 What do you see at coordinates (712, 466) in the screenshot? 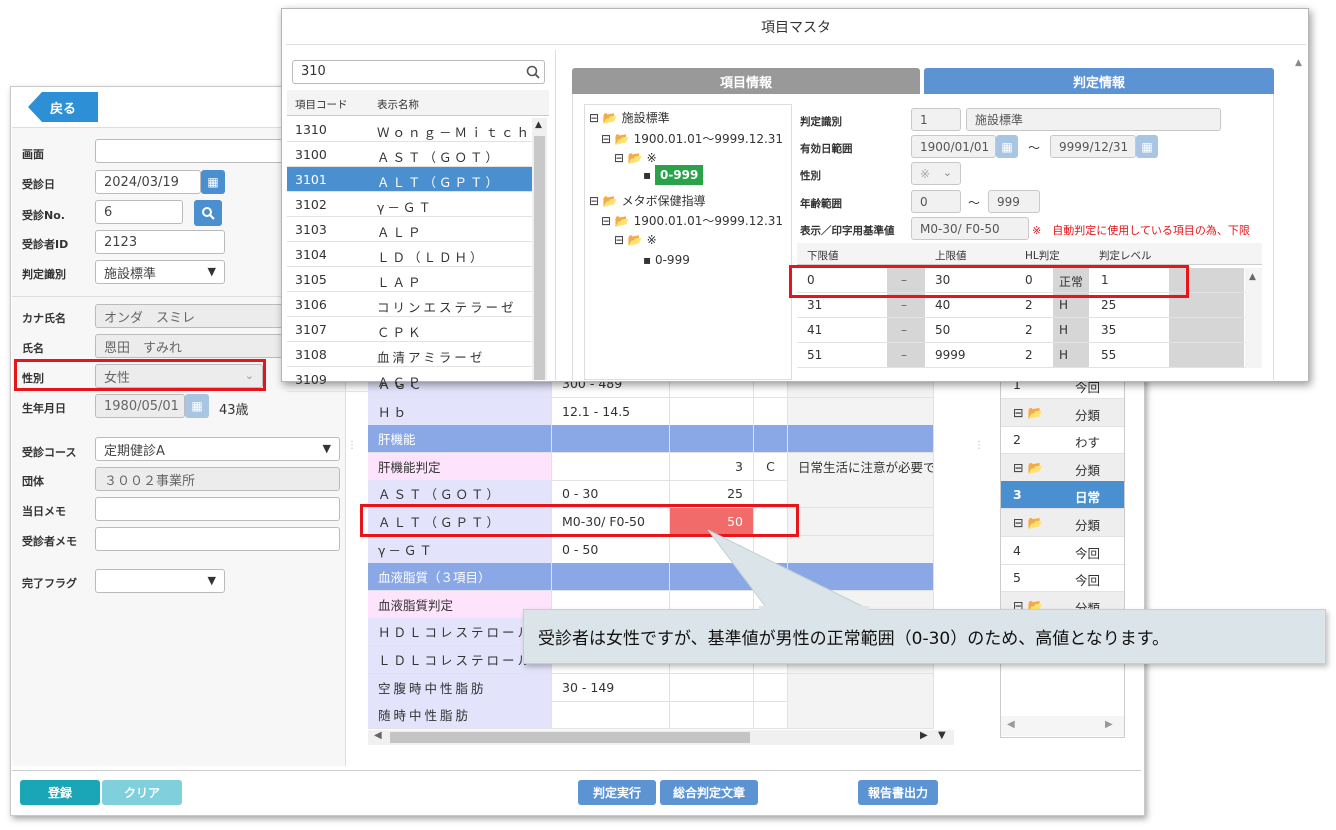
I see `value-cell: 3` at bounding box center [712, 466].